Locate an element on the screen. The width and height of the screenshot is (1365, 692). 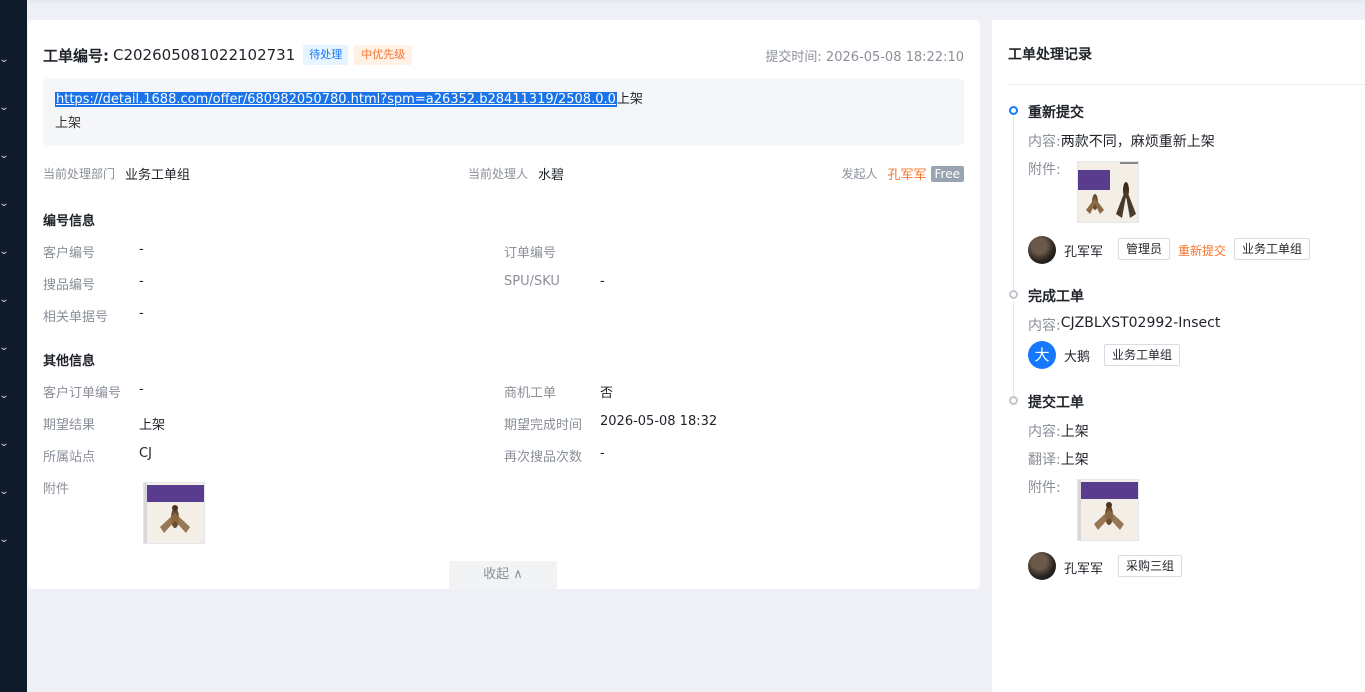
content-value: 两款不同，麻烦重新上架 is located at coordinates (1137, 142).